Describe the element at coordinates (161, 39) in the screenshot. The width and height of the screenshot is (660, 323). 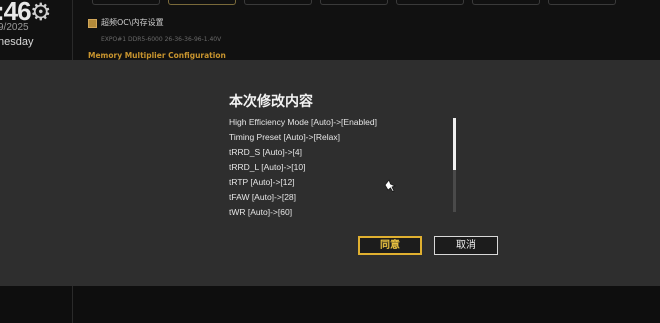
I see `expo-profile-text: EXPO#1 DDR5-6000 26-36-36-96-1.40V` at that location.